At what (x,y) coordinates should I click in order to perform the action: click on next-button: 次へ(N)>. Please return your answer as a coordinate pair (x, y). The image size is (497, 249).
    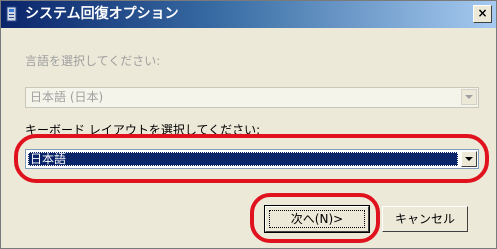
    Looking at the image, I should click on (317, 219).